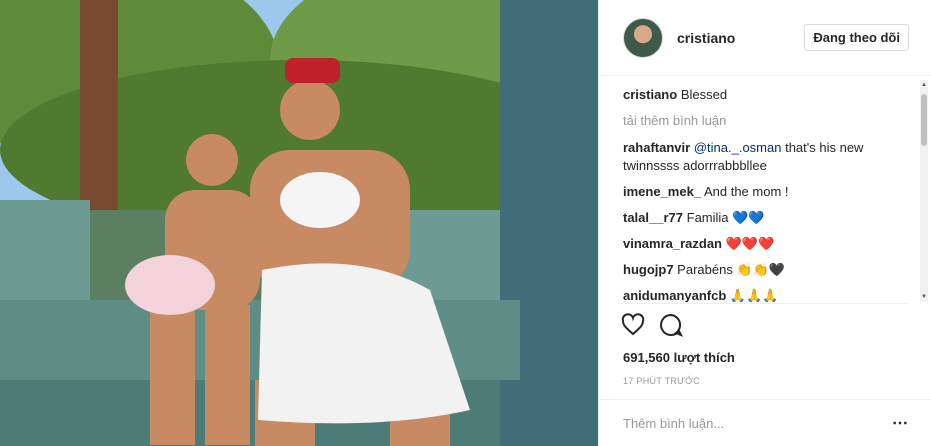 This screenshot has width=931, height=446. What do you see at coordinates (652, 325) in the screenshot?
I see `post-actions` at bounding box center [652, 325].